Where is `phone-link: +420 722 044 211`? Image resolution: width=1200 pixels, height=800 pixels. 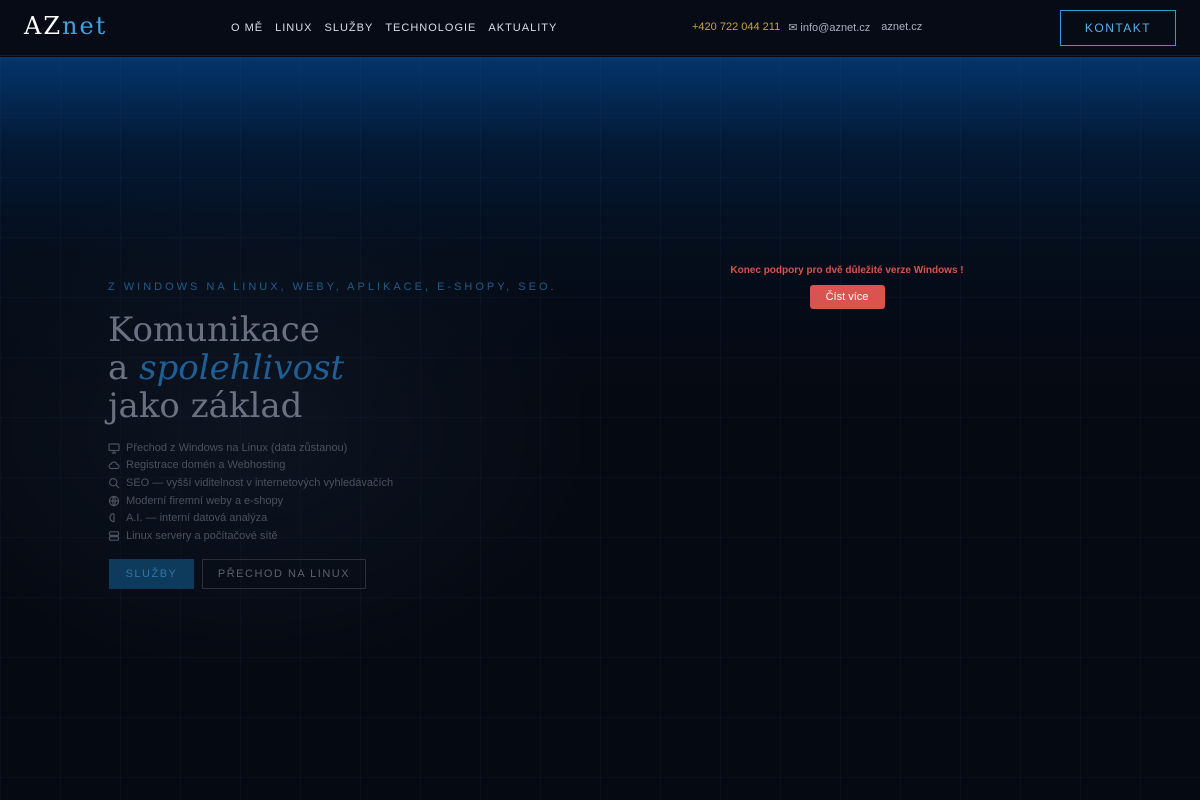
phone-link: +420 722 044 211 is located at coordinates (734, 27).